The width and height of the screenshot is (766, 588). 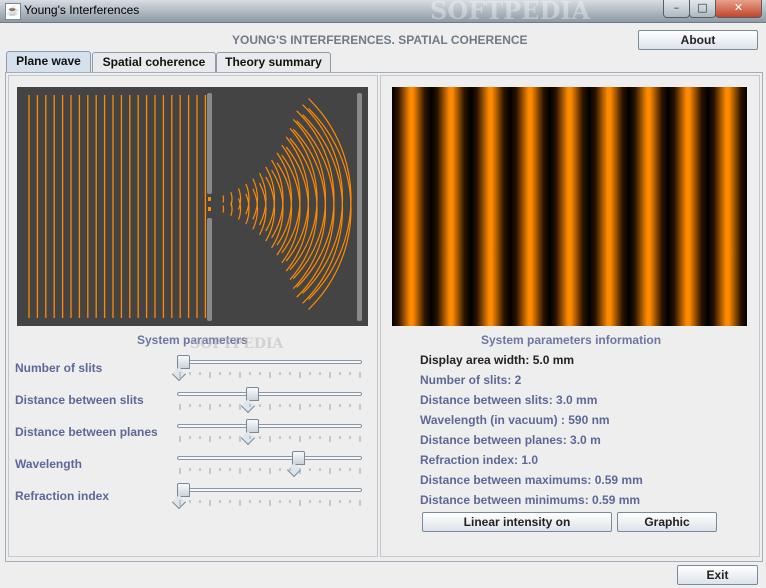 I want to click on system-info-title: System parameters information, so click(x=571, y=340).